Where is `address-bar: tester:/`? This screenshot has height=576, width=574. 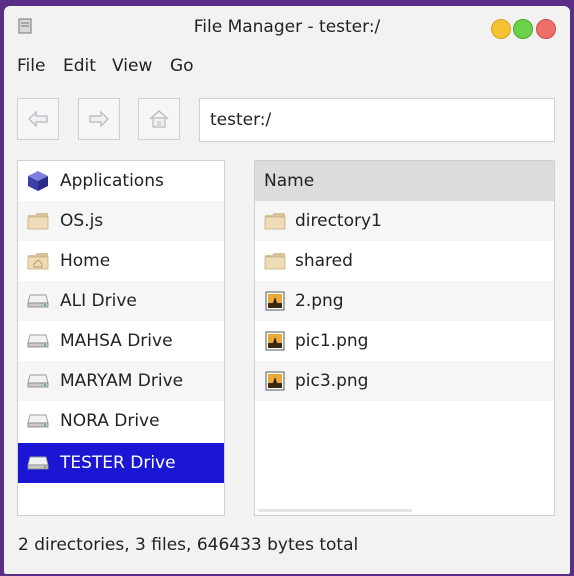
address-bar: tester:/ is located at coordinates (377, 120).